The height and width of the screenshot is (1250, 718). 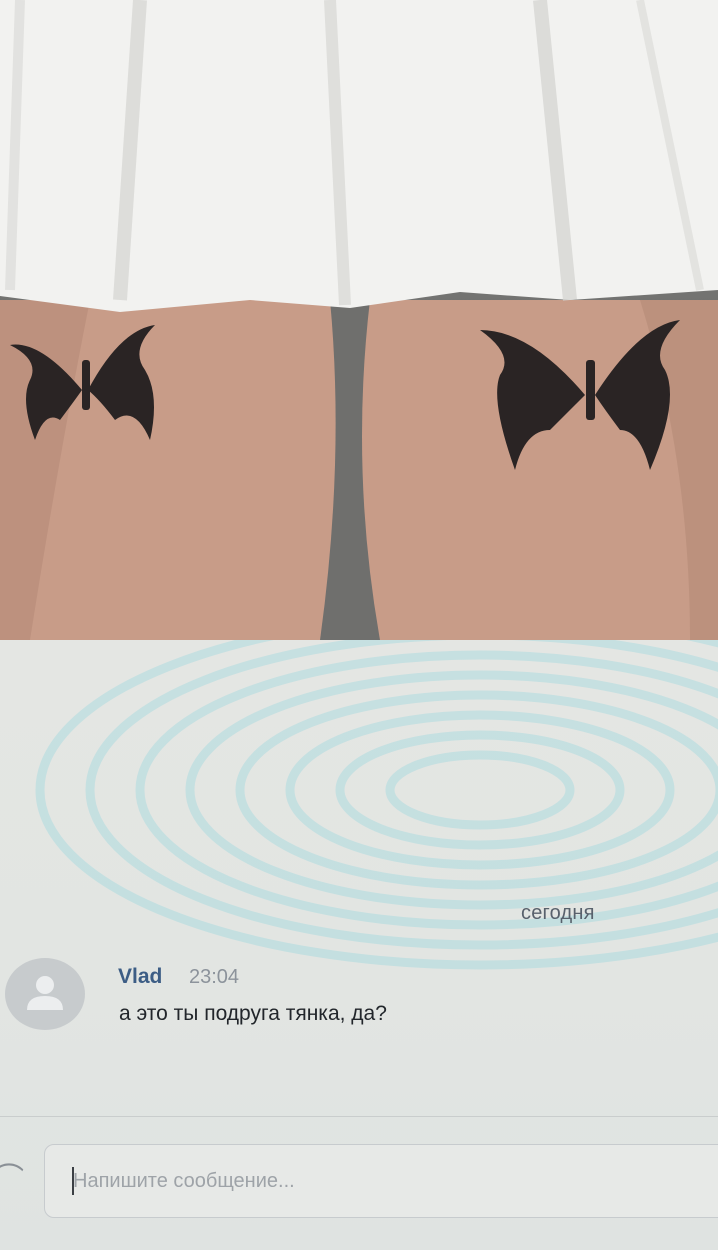 I want to click on message-time: 23:04, so click(x=214, y=977).